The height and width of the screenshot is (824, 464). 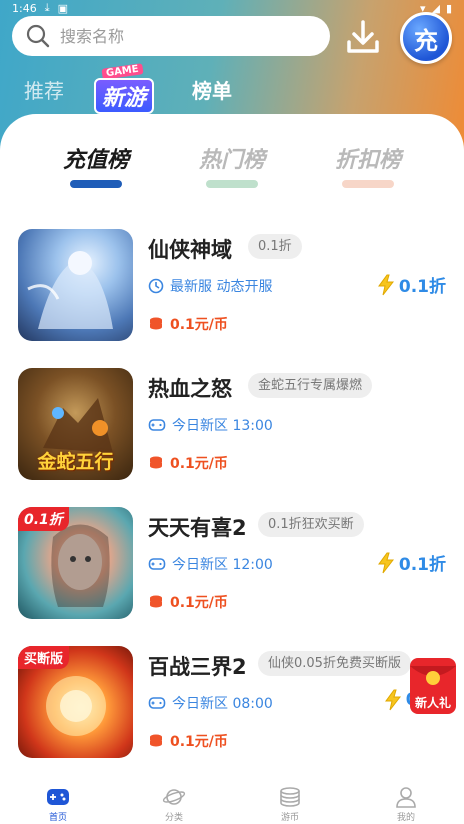 I want to click on game-name: 天天有喜2, so click(x=197, y=528).